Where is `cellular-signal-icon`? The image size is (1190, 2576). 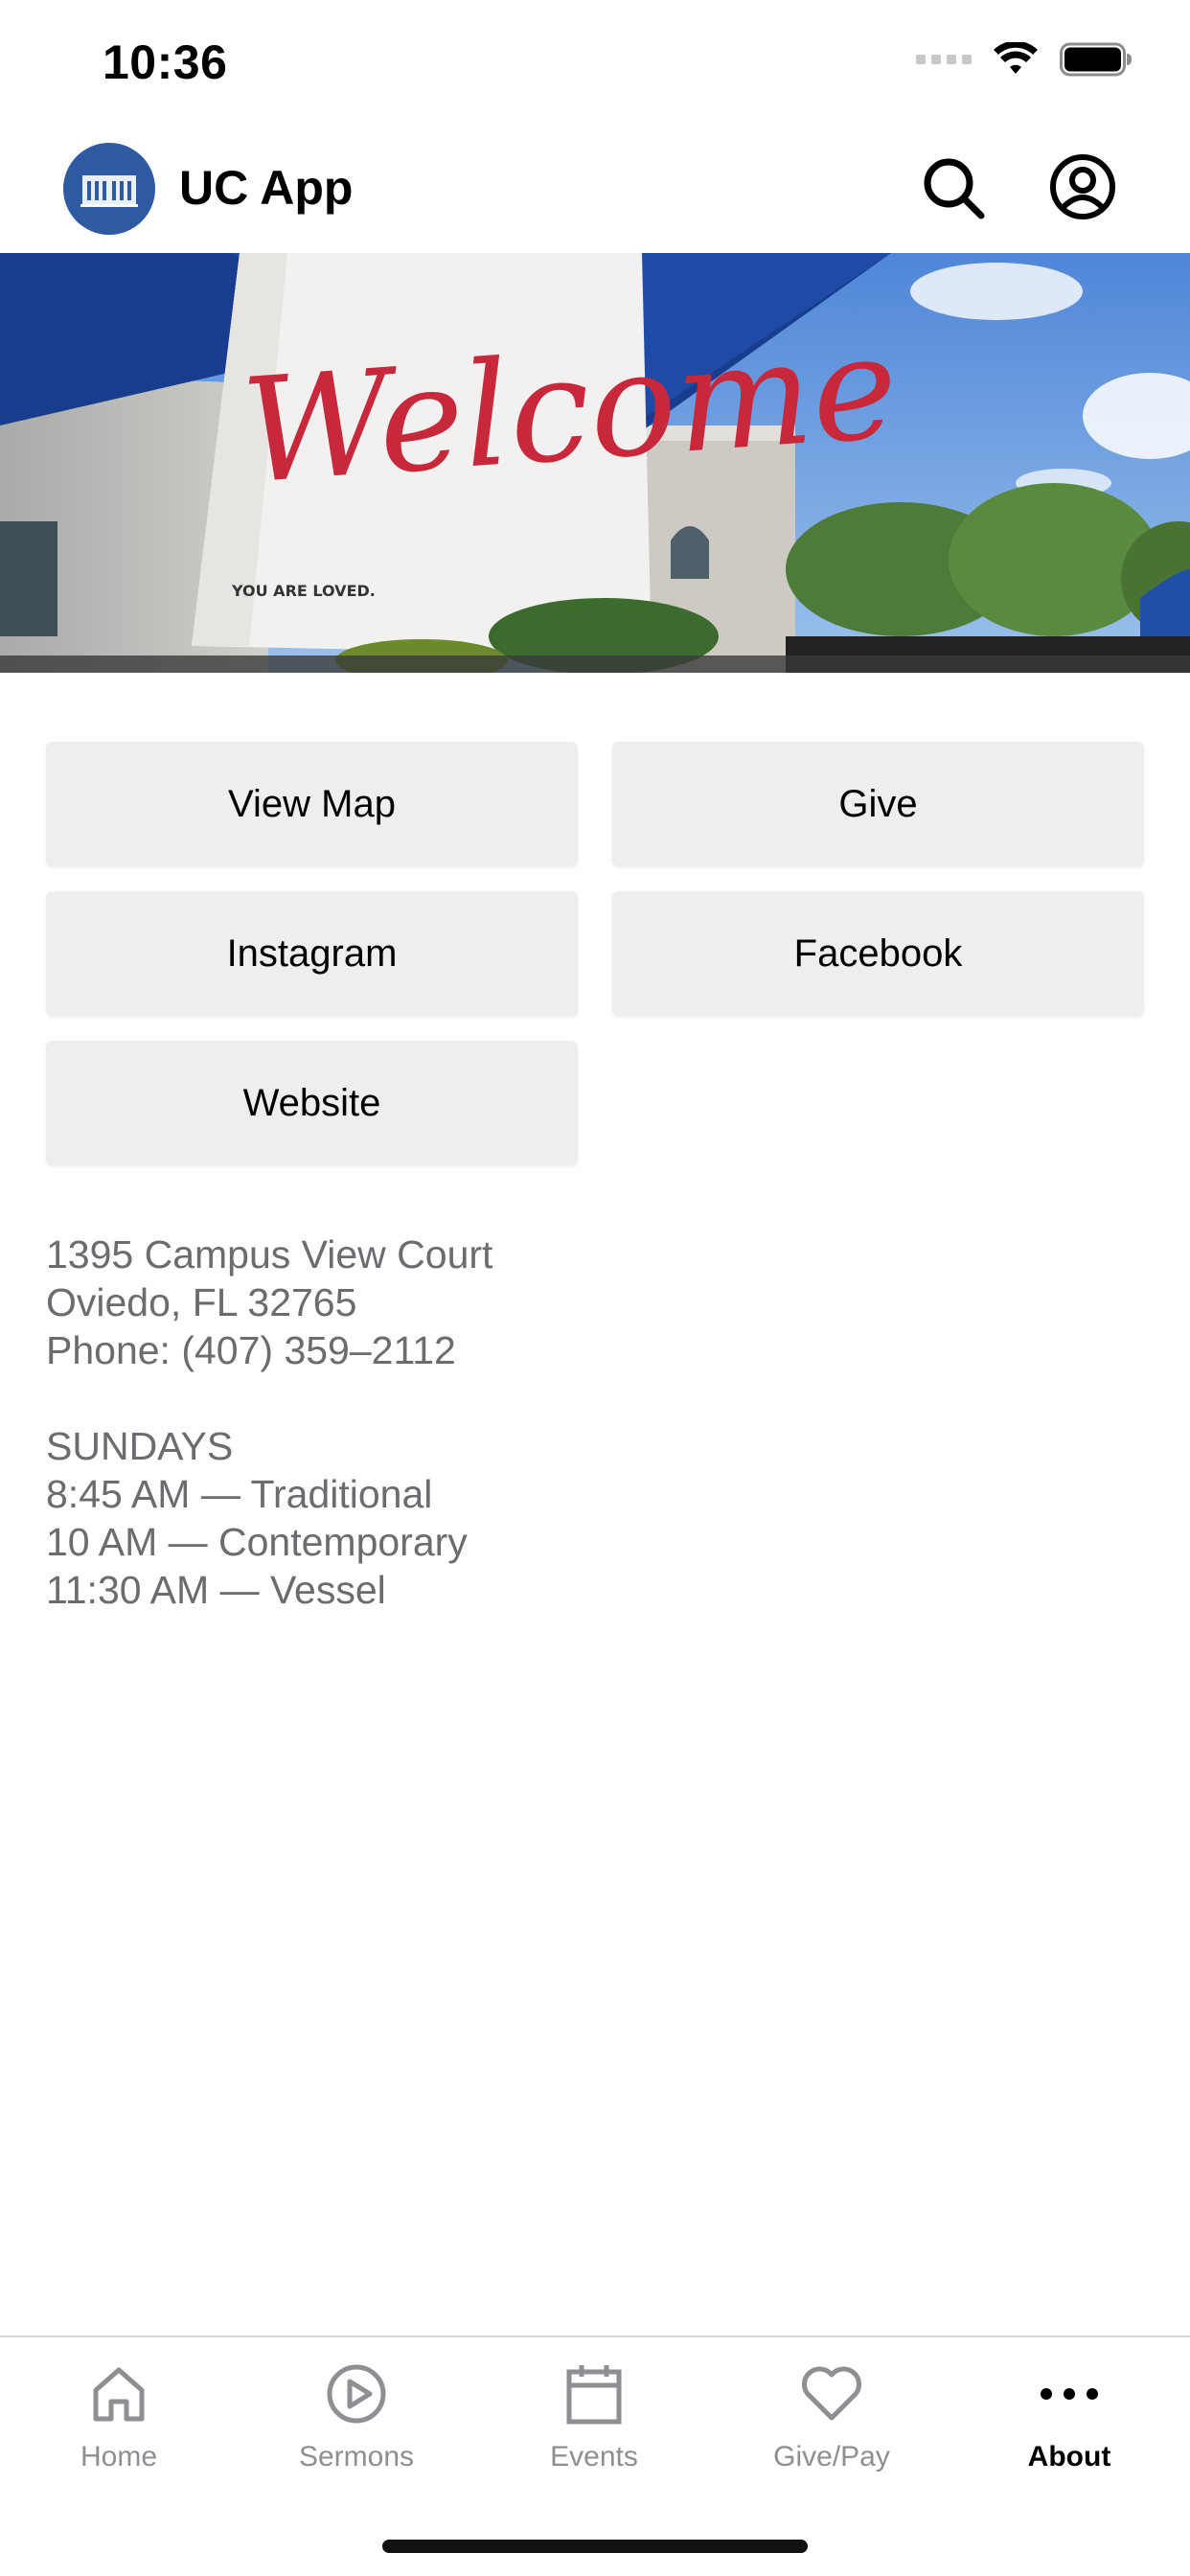
cellular-signal-icon is located at coordinates (944, 59).